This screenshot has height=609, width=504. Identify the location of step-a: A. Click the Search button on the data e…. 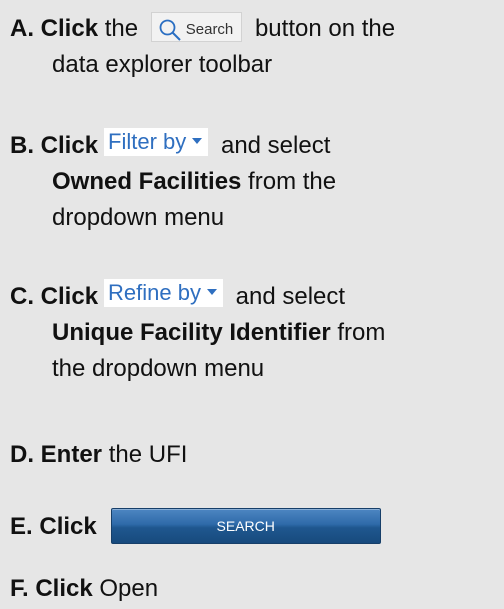
(202, 47).